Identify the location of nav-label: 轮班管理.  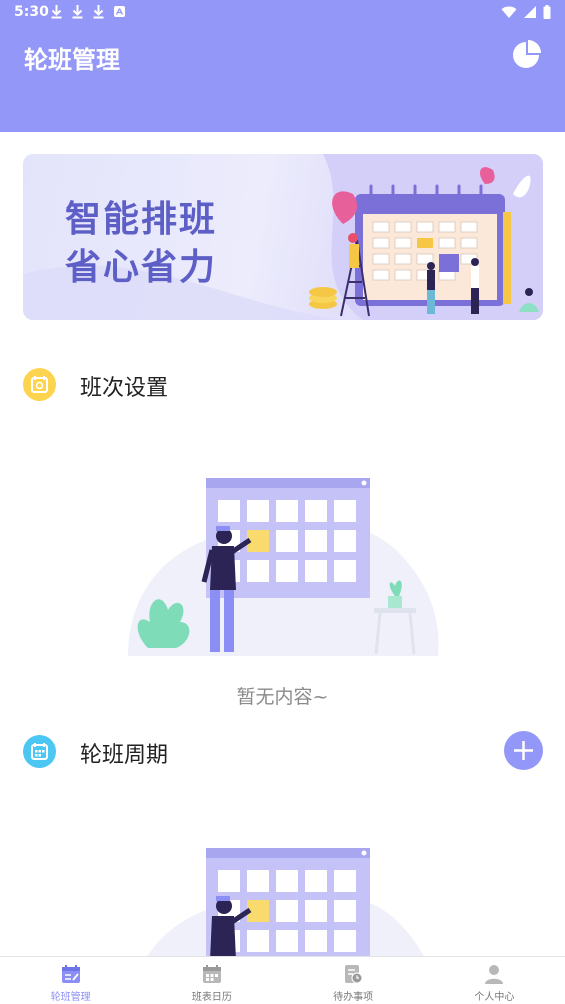
(70, 997).